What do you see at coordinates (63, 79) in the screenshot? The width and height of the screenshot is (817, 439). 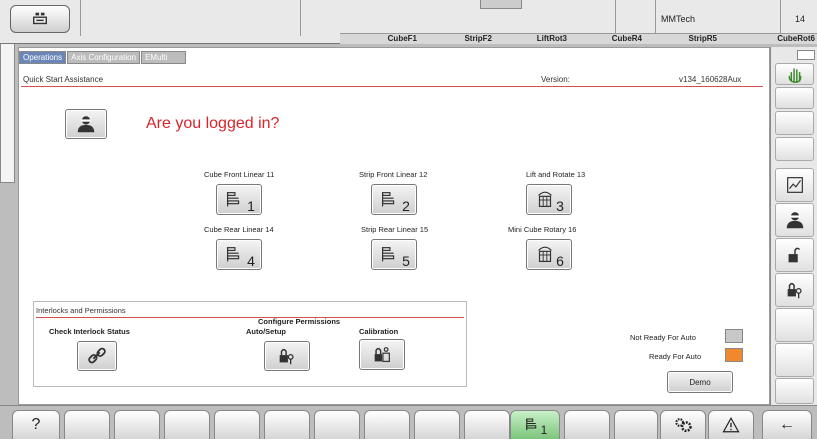 I see `quick-start-title: Quick Start Assistance` at bounding box center [63, 79].